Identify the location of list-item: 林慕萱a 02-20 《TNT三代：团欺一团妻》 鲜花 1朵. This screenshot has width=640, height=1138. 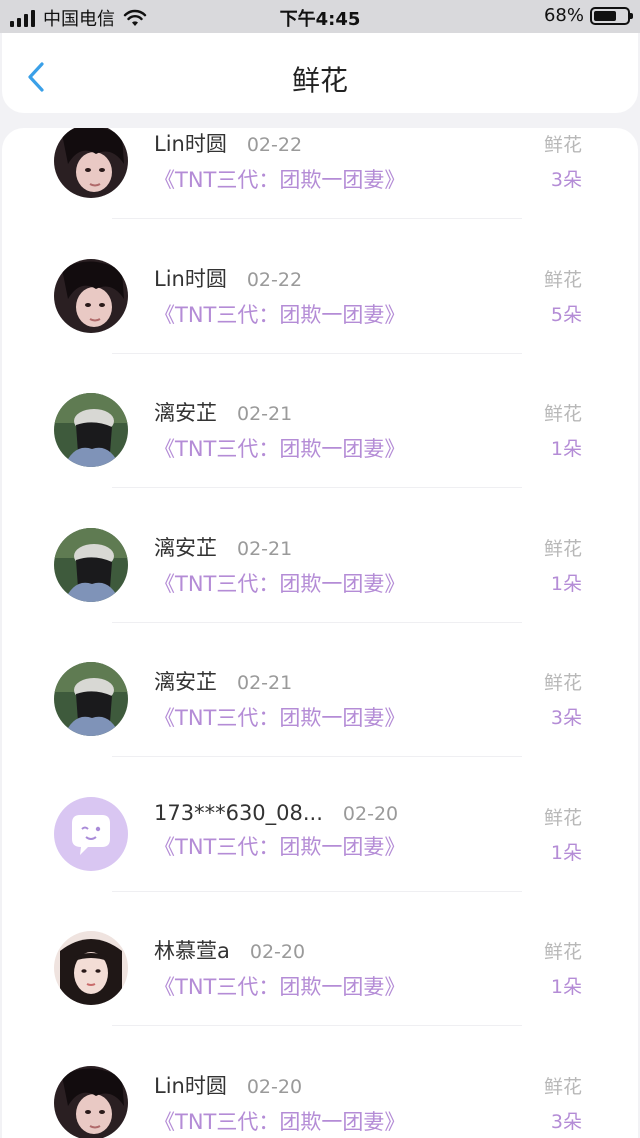
(320, 968).